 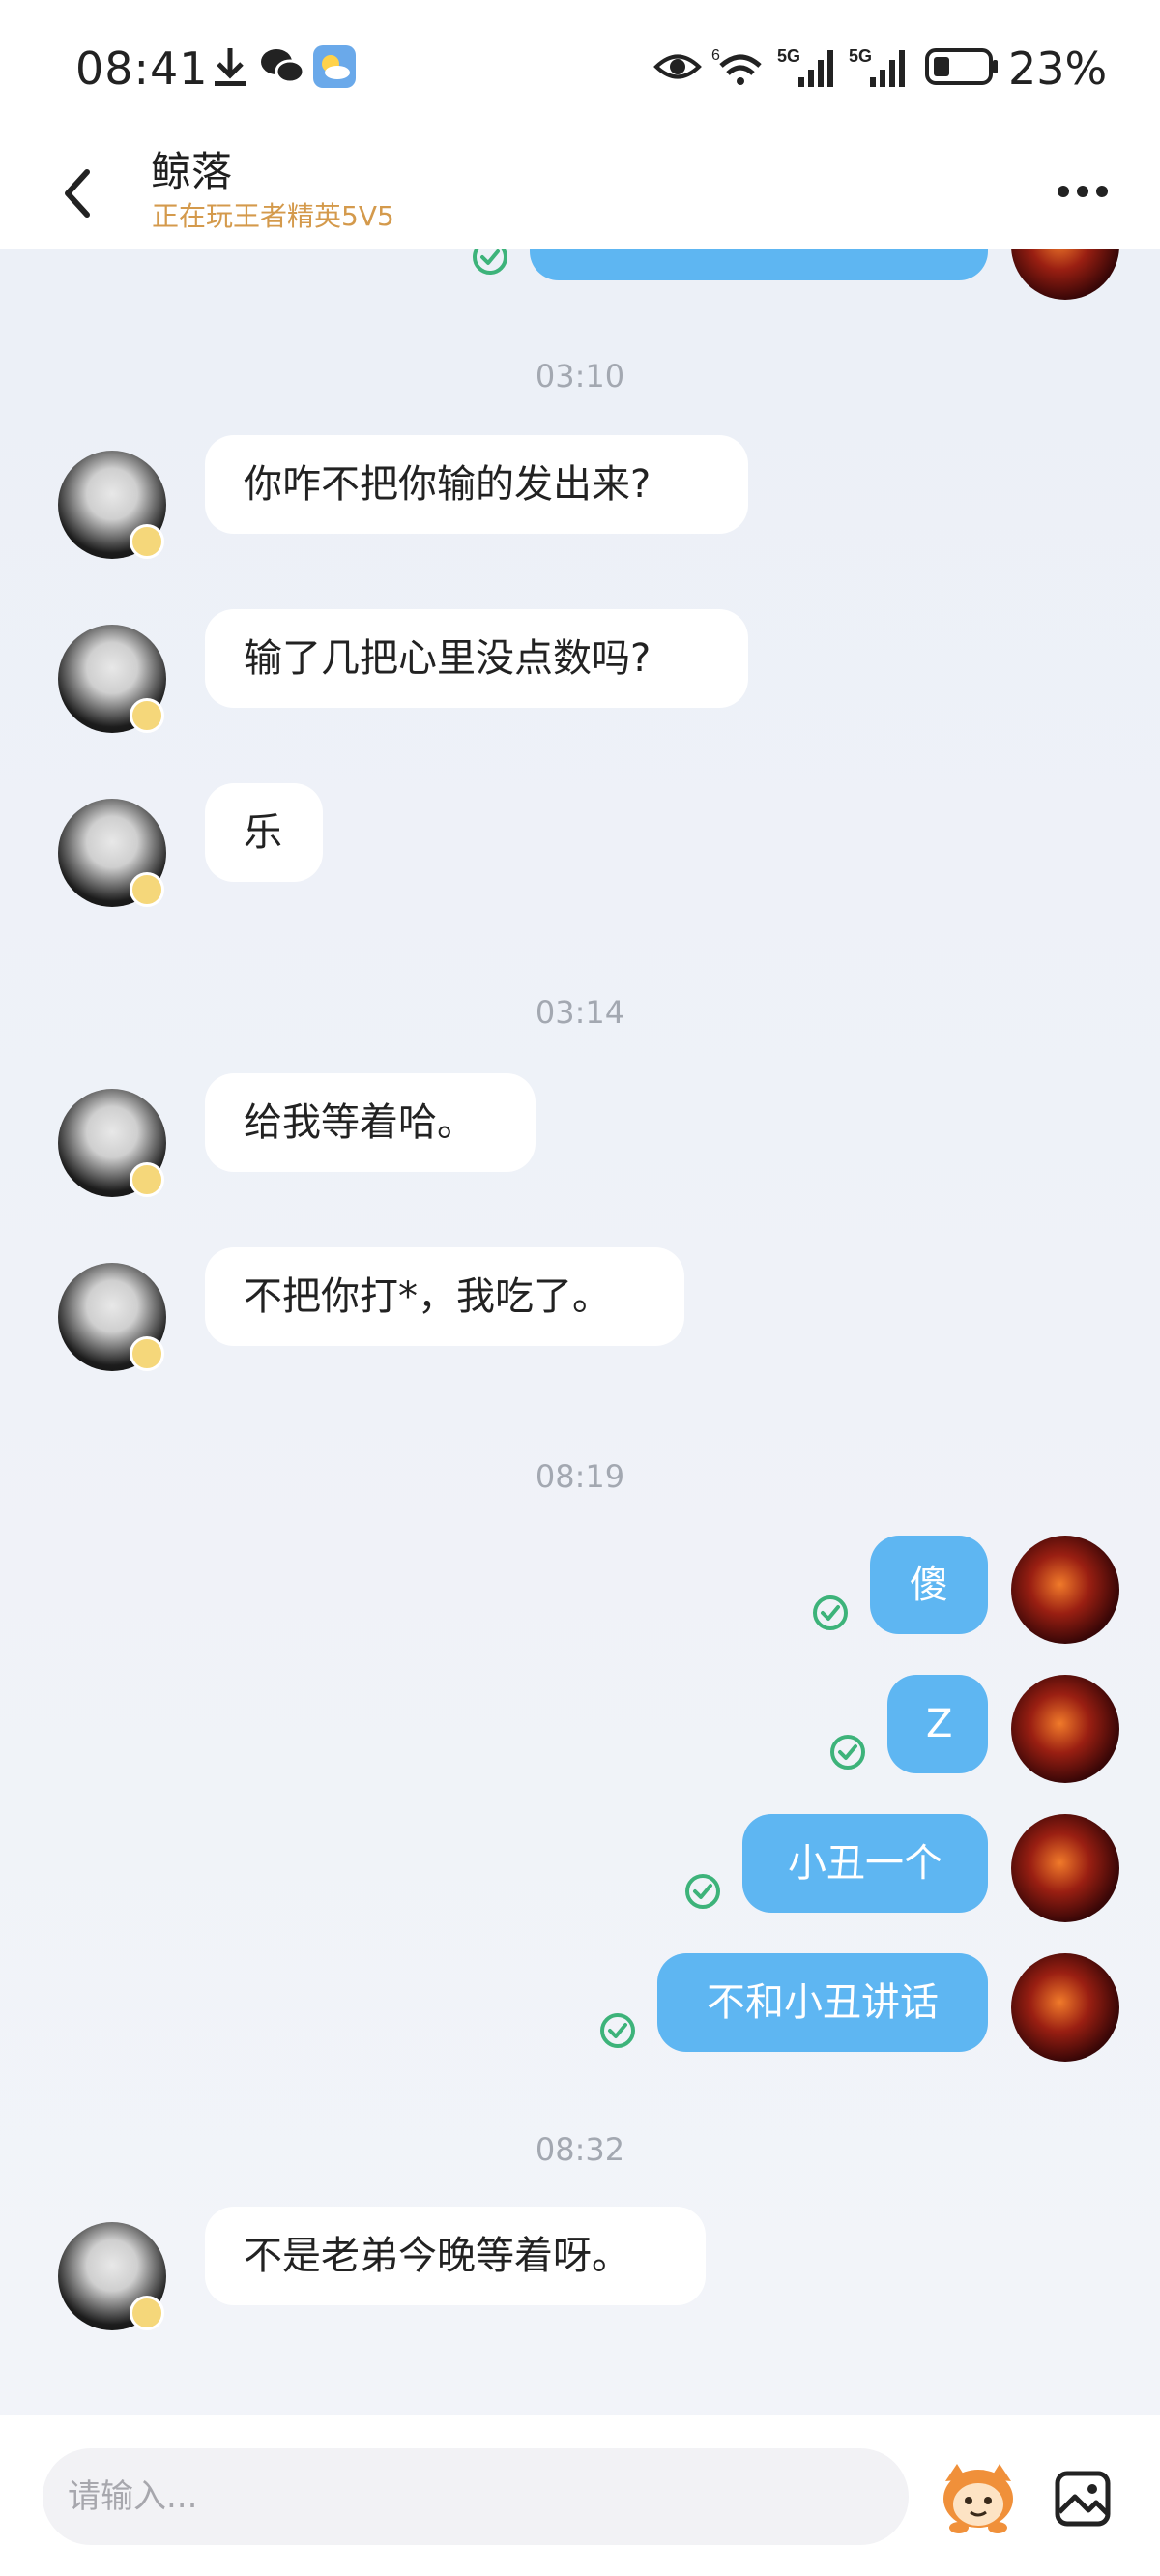 What do you see at coordinates (1058, 69) in the screenshot?
I see `battery-percentage: 23%` at bounding box center [1058, 69].